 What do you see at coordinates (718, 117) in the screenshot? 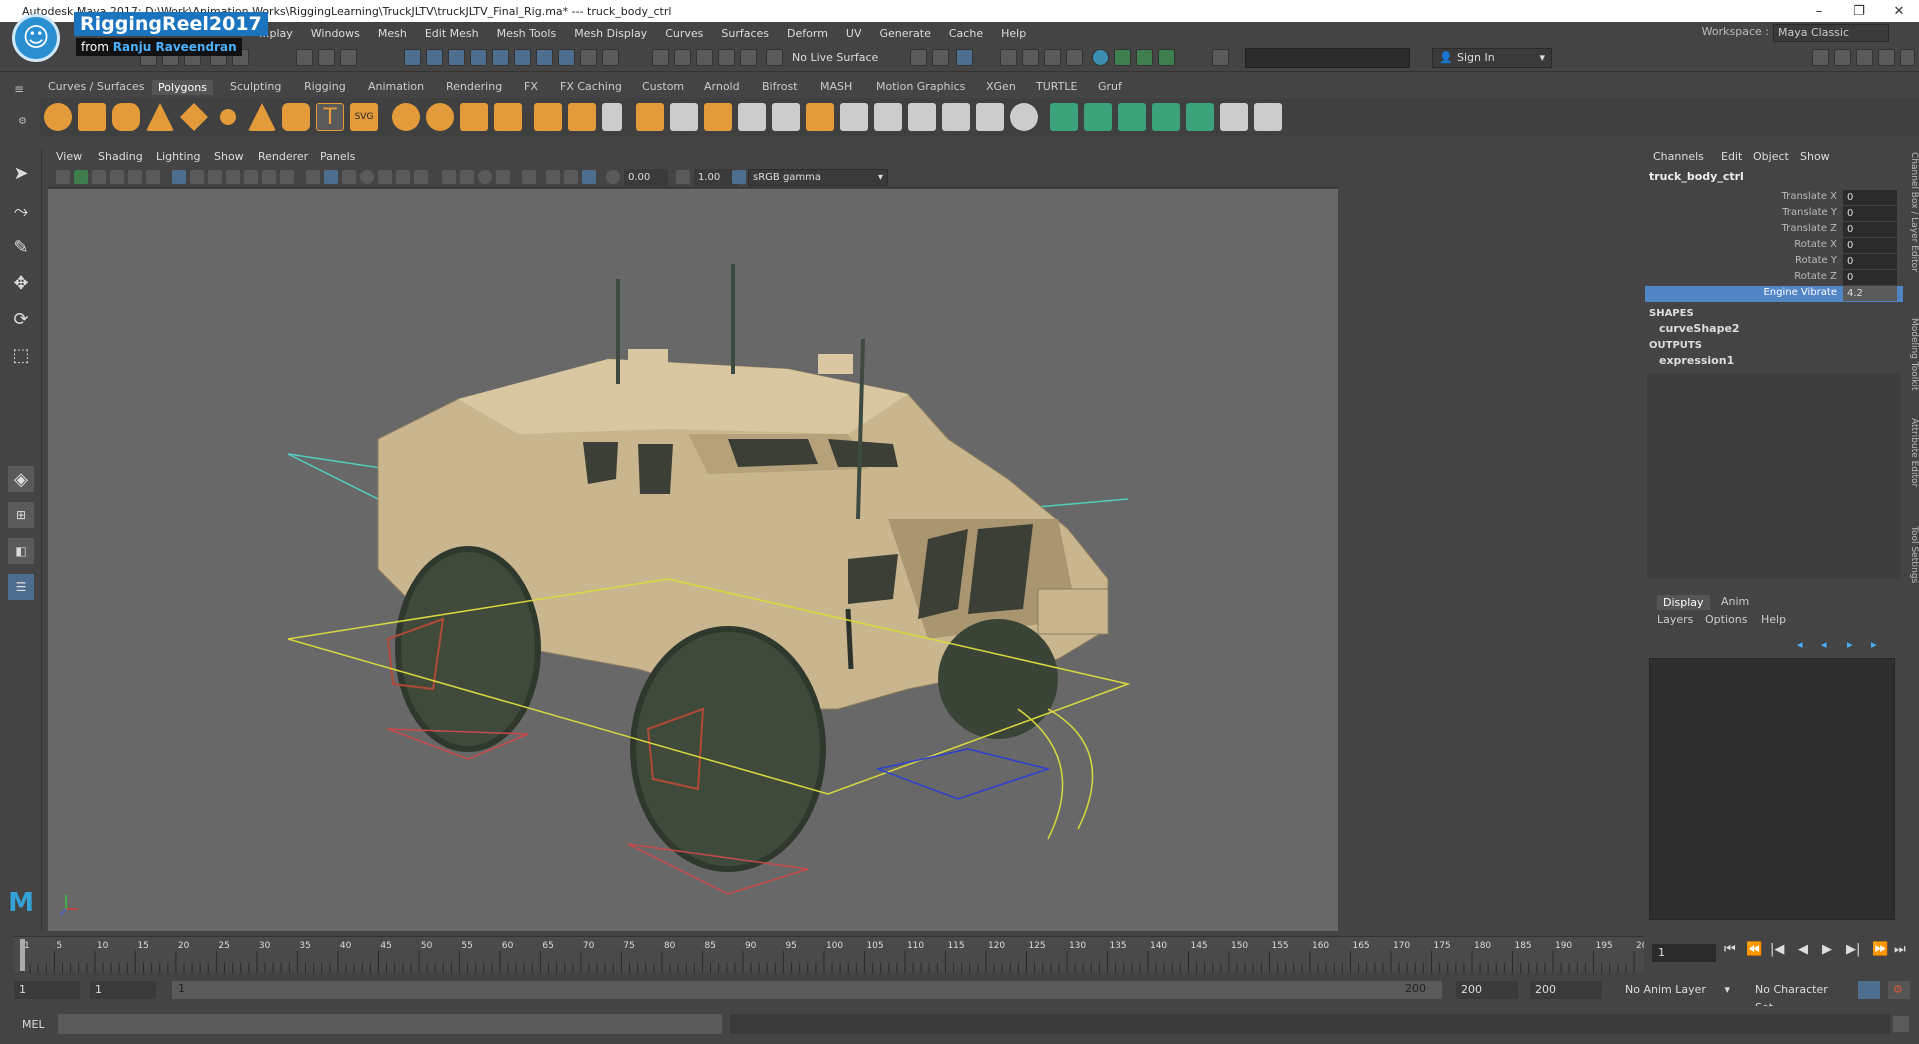
I see `fill-hole-icon` at bounding box center [718, 117].